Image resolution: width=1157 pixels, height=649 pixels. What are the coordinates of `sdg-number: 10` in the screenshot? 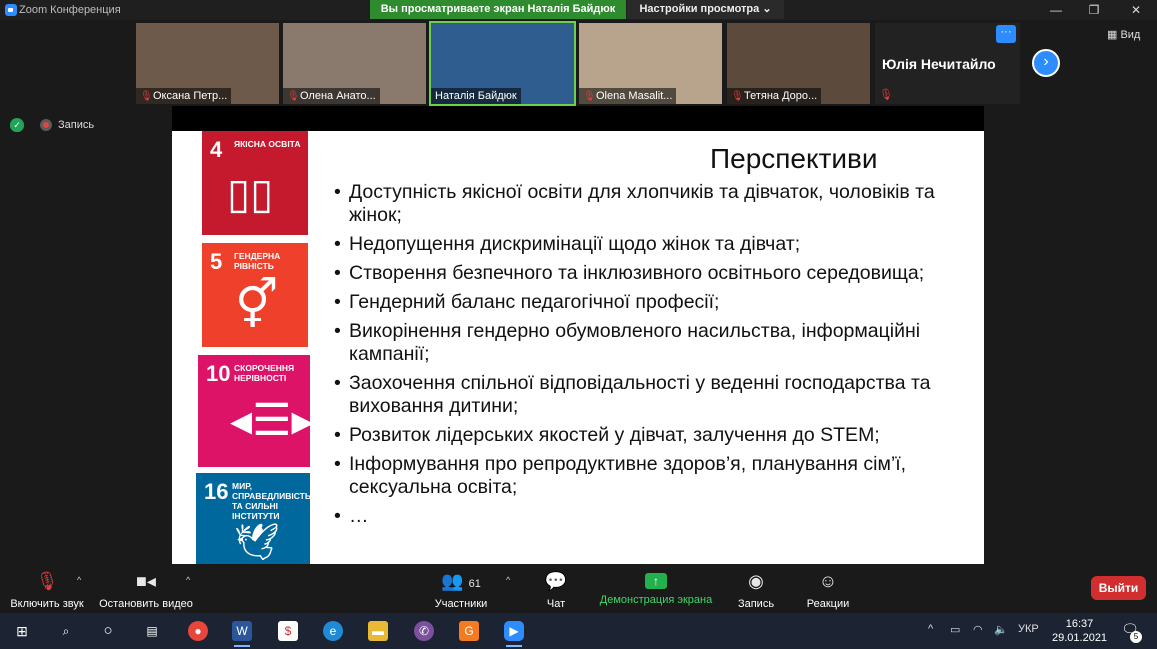 It's located at (218, 373).